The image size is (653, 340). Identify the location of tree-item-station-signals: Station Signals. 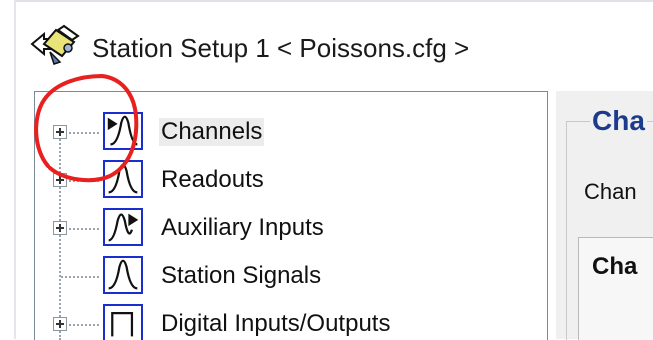
(291, 276).